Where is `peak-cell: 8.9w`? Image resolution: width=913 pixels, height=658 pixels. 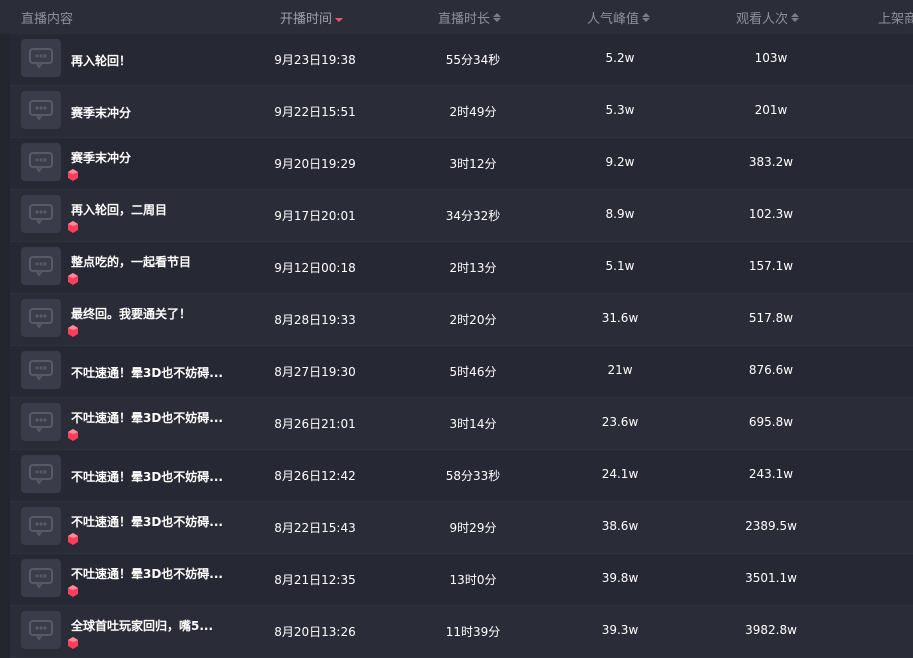 peak-cell: 8.9w is located at coordinates (620, 214).